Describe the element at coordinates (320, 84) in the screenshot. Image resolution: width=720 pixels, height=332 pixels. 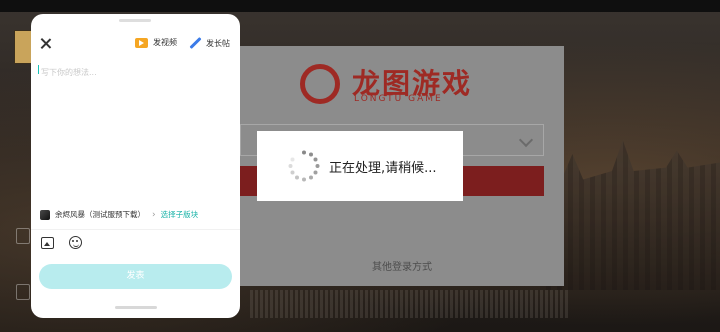
I see `longtu-logo-mark` at that location.